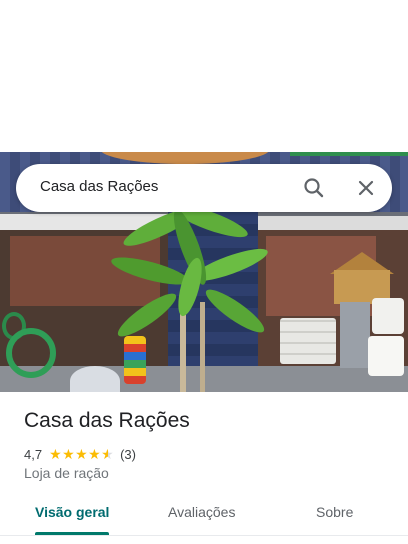 The image size is (408, 544). What do you see at coordinates (128, 454) in the screenshot?
I see `review-count: (3)` at bounding box center [128, 454].